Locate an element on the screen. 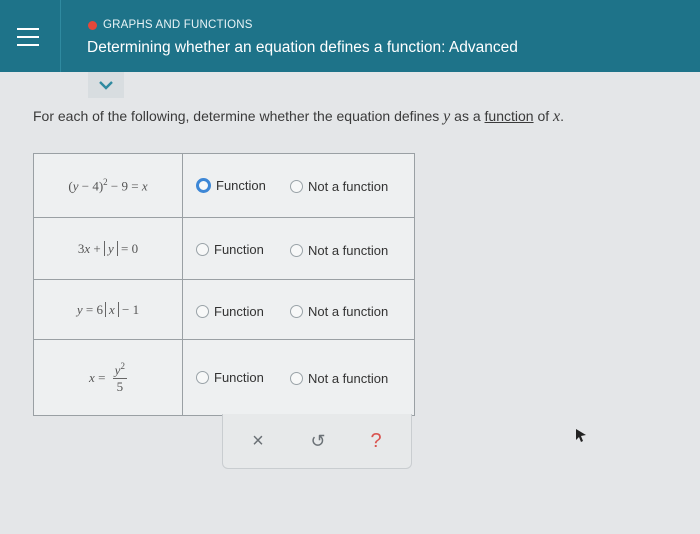 This screenshot has height=534, width=700. option-function-4: Function is located at coordinates (230, 377).